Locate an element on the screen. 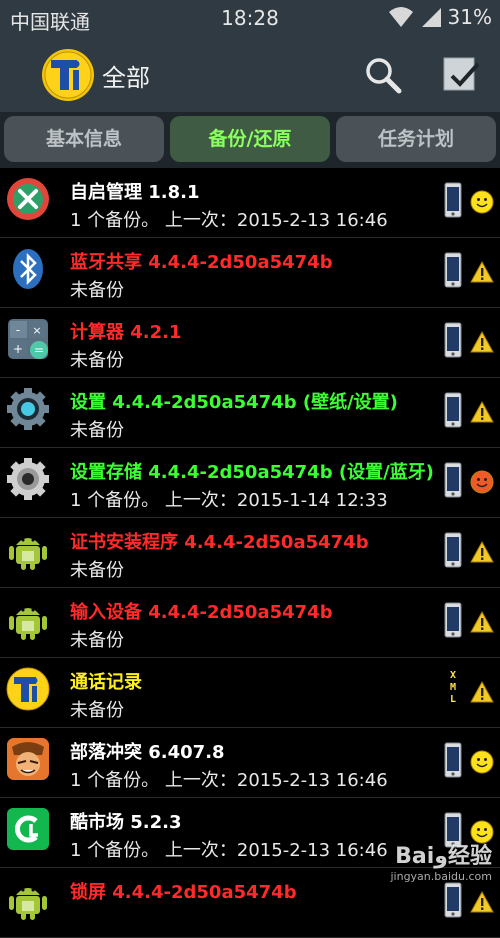 The image size is (500, 938). battery-level: 31% is located at coordinates (469, 17).